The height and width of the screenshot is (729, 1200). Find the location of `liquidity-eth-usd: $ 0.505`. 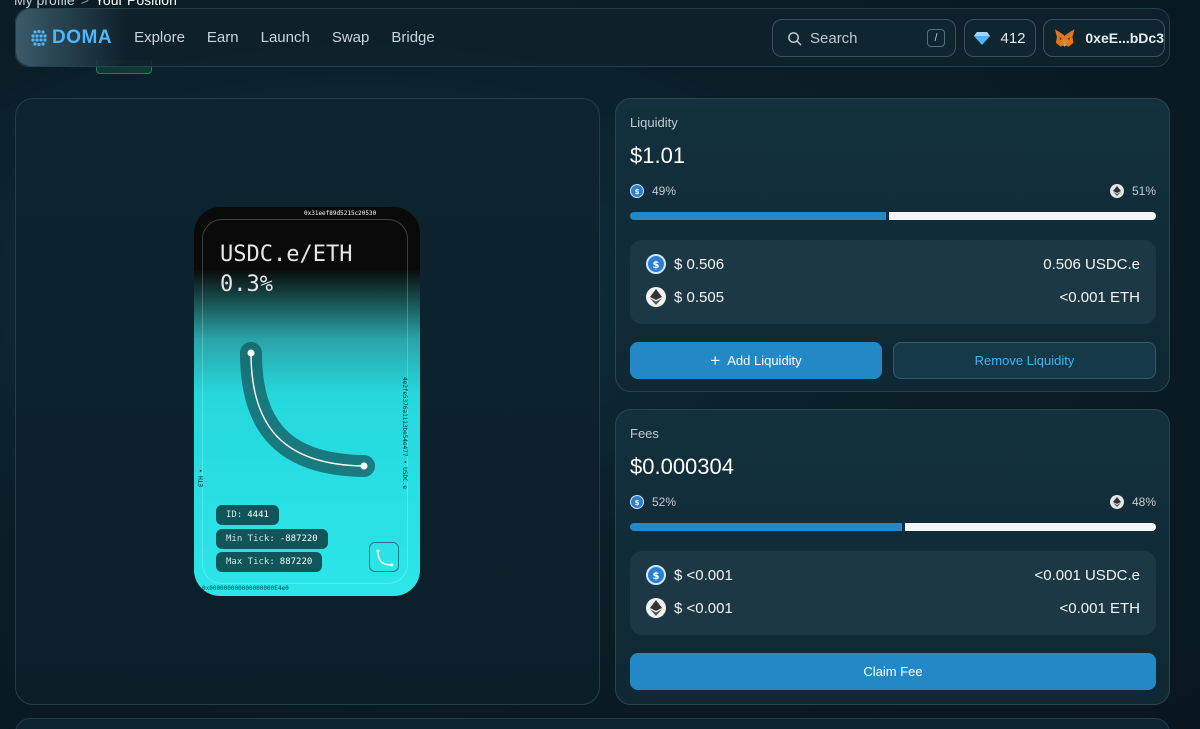

liquidity-eth-usd: $ 0.505 is located at coordinates (699, 297).